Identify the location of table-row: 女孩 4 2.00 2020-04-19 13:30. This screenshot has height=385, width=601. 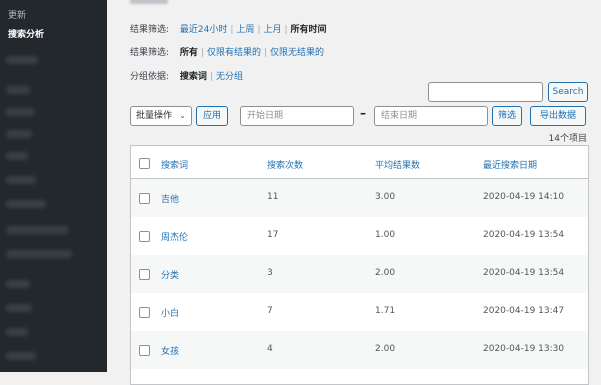
(359, 350).